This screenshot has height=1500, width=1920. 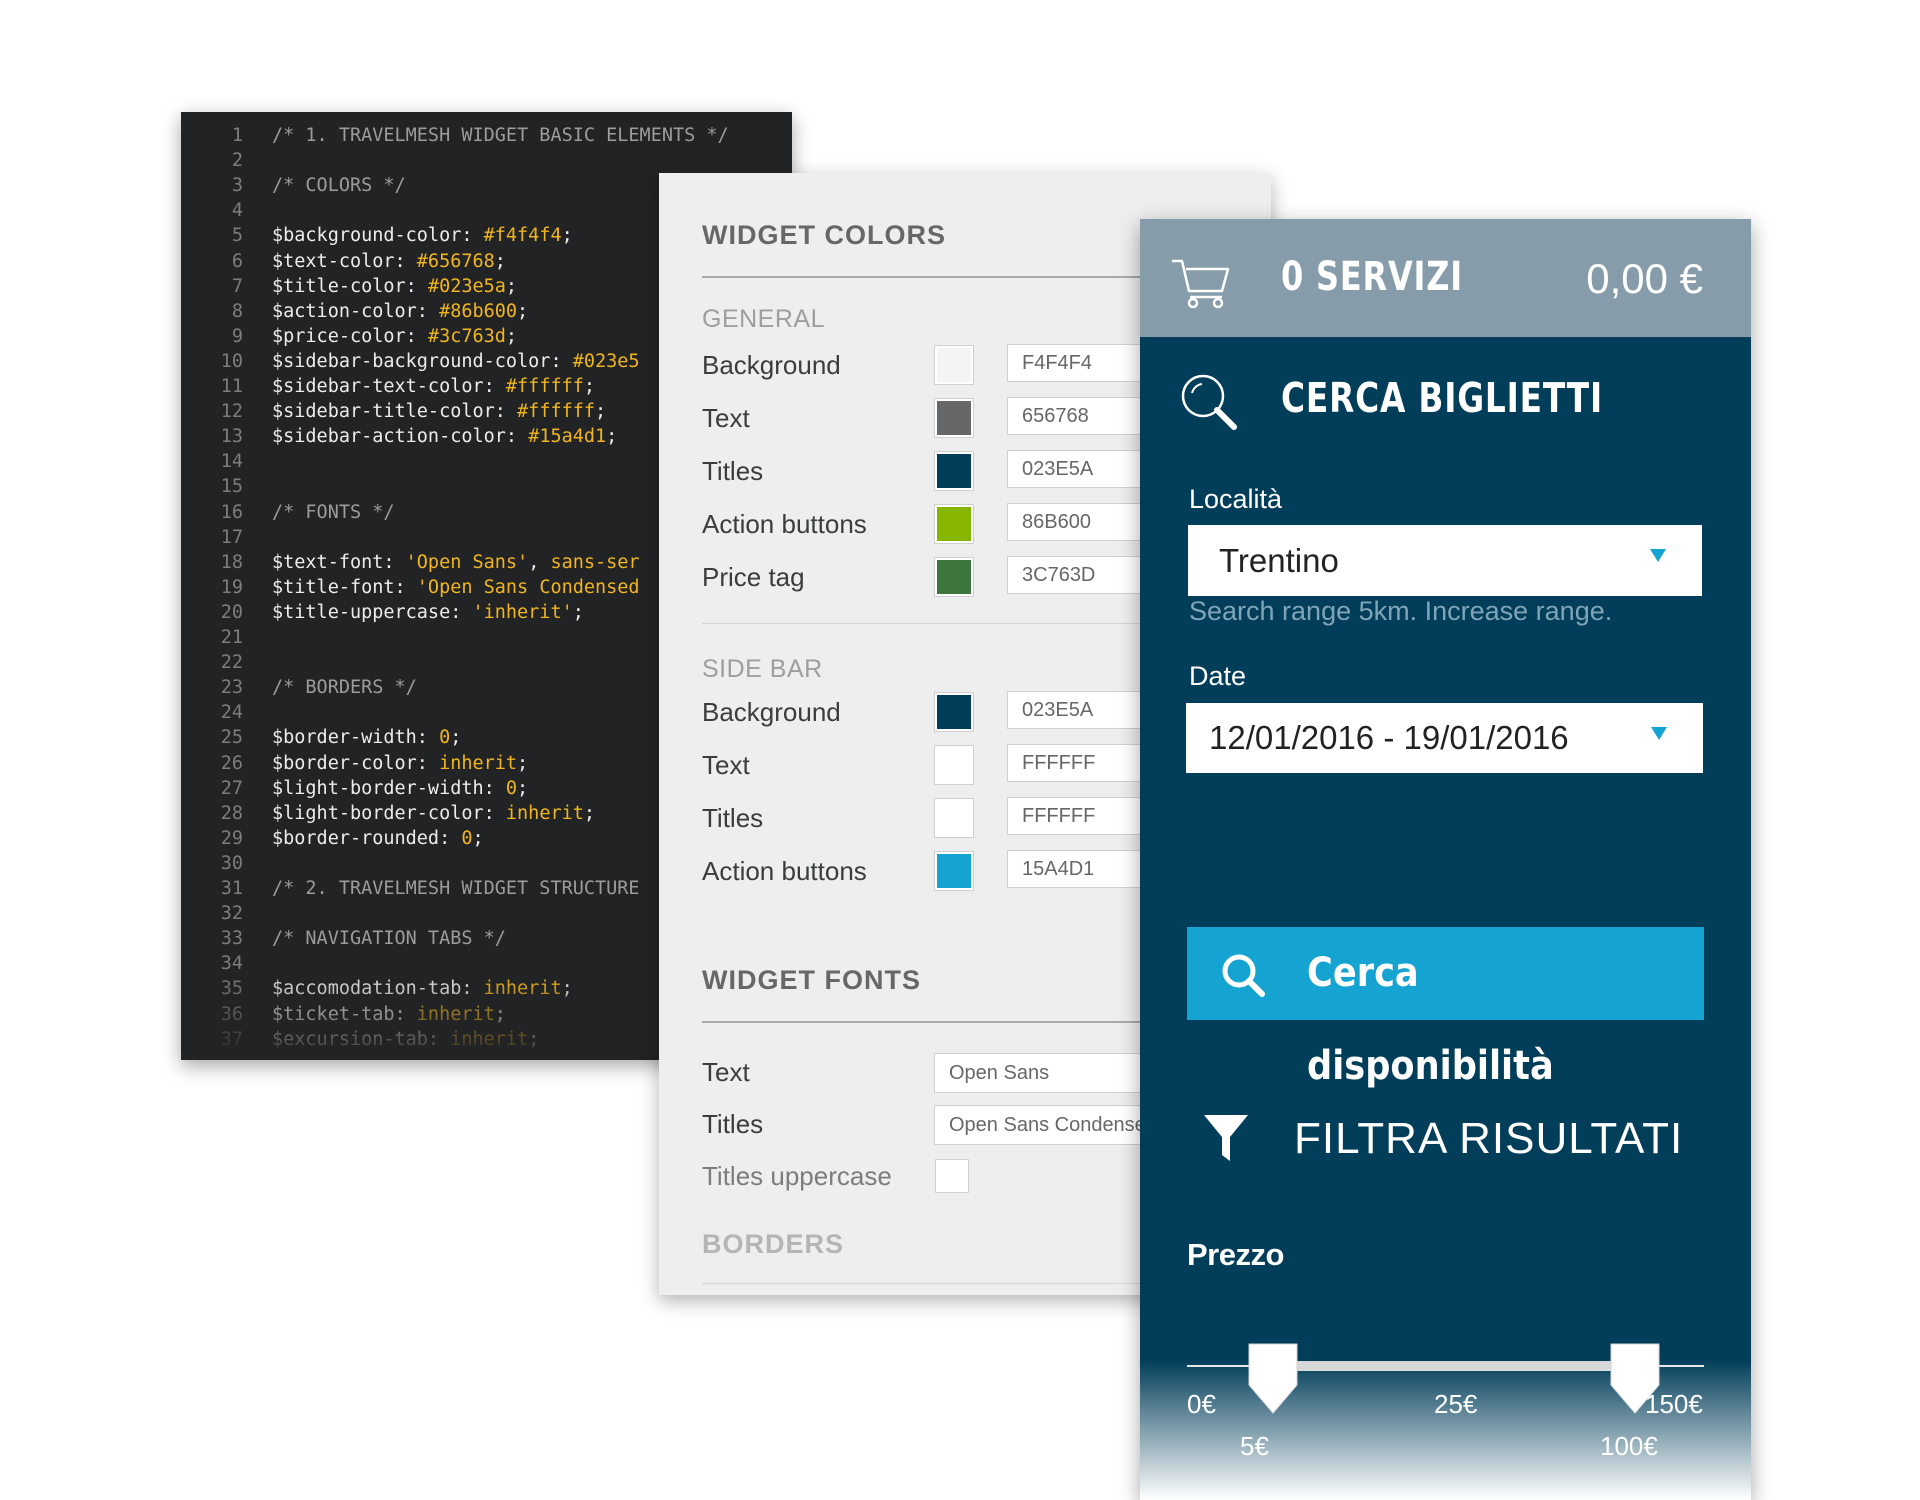 I want to click on line-number: 7, so click(x=237, y=286).